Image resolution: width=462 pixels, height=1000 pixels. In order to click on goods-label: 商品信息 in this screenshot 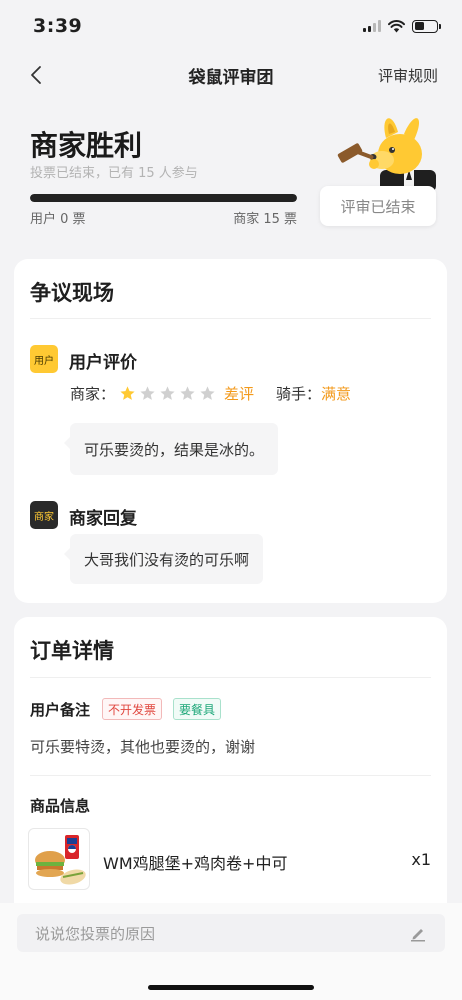, I will do `click(60, 806)`.